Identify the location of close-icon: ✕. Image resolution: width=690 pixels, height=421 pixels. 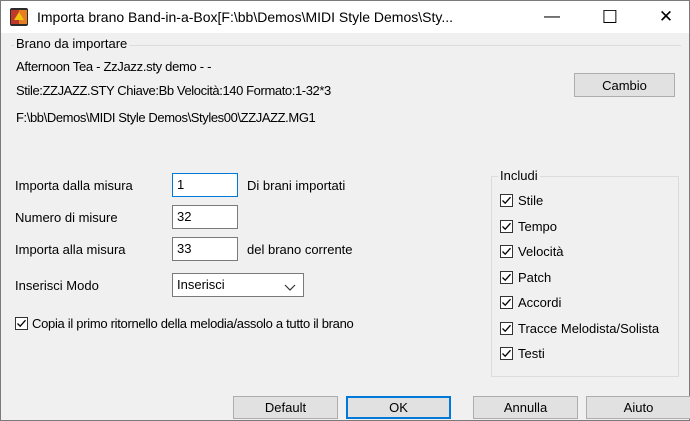
(666, 16).